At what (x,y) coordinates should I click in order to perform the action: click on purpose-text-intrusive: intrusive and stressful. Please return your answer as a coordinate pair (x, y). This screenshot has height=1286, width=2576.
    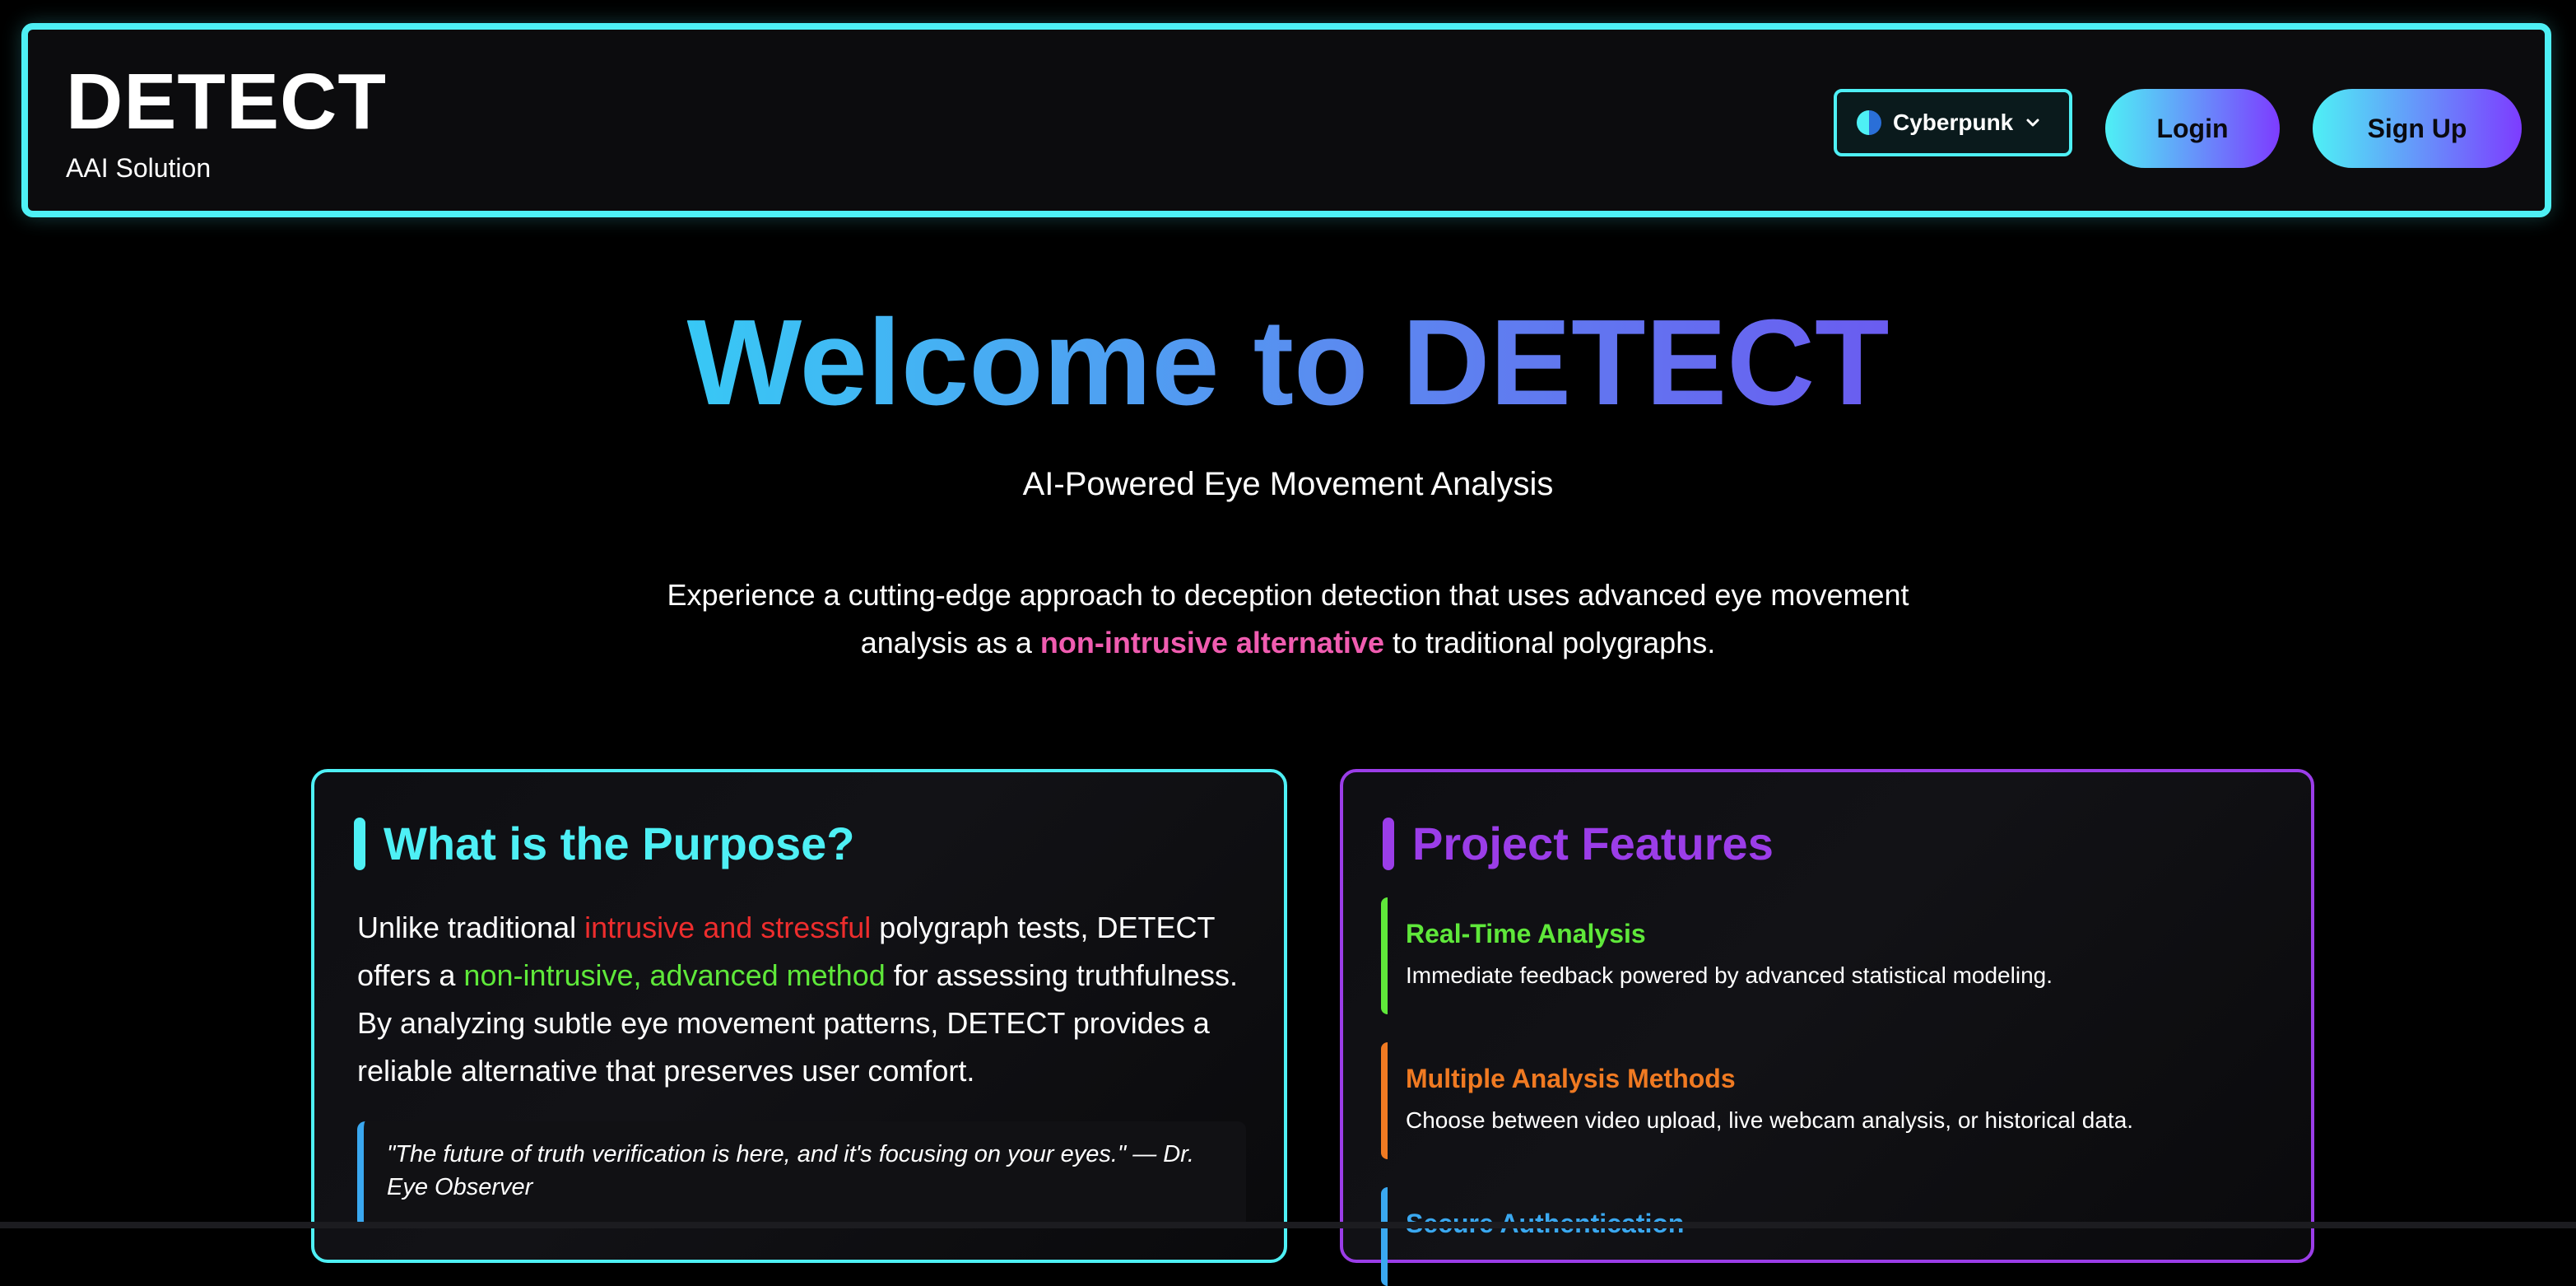
    Looking at the image, I should click on (728, 928).